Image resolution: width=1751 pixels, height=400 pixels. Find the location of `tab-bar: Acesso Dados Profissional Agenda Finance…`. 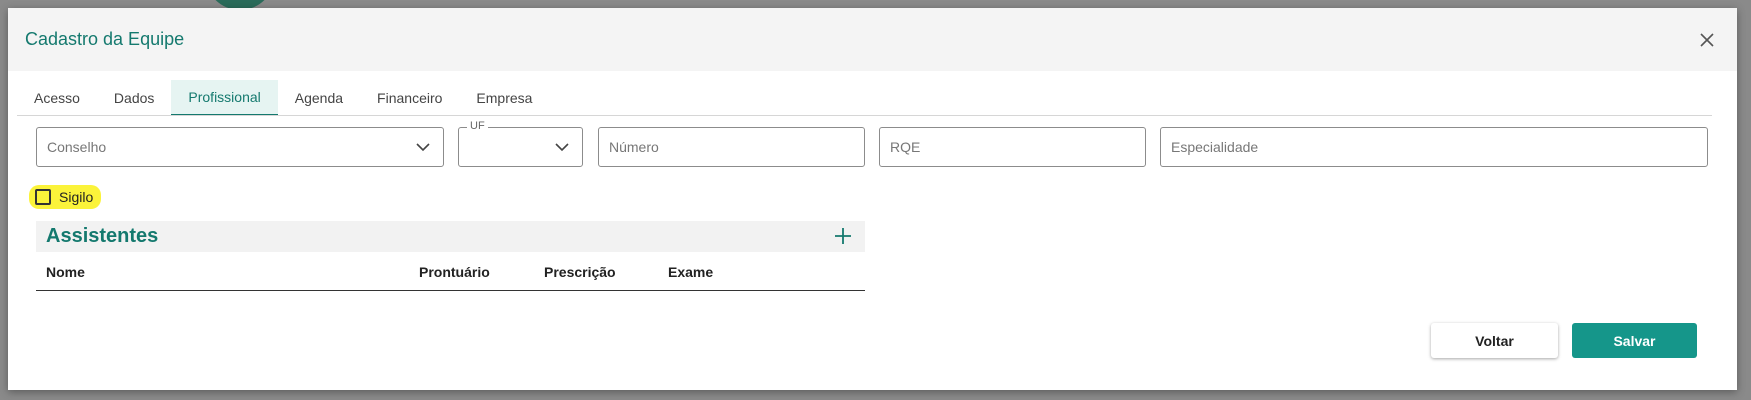

tab-bar: Acesso Dados Profissional Agenda Finance… is located at coordinates (283, 98).